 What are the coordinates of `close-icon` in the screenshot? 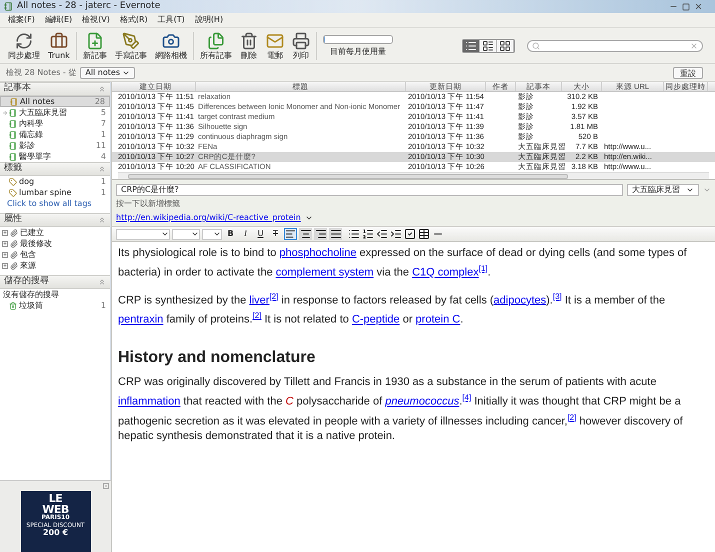 It's located at (698, 6).